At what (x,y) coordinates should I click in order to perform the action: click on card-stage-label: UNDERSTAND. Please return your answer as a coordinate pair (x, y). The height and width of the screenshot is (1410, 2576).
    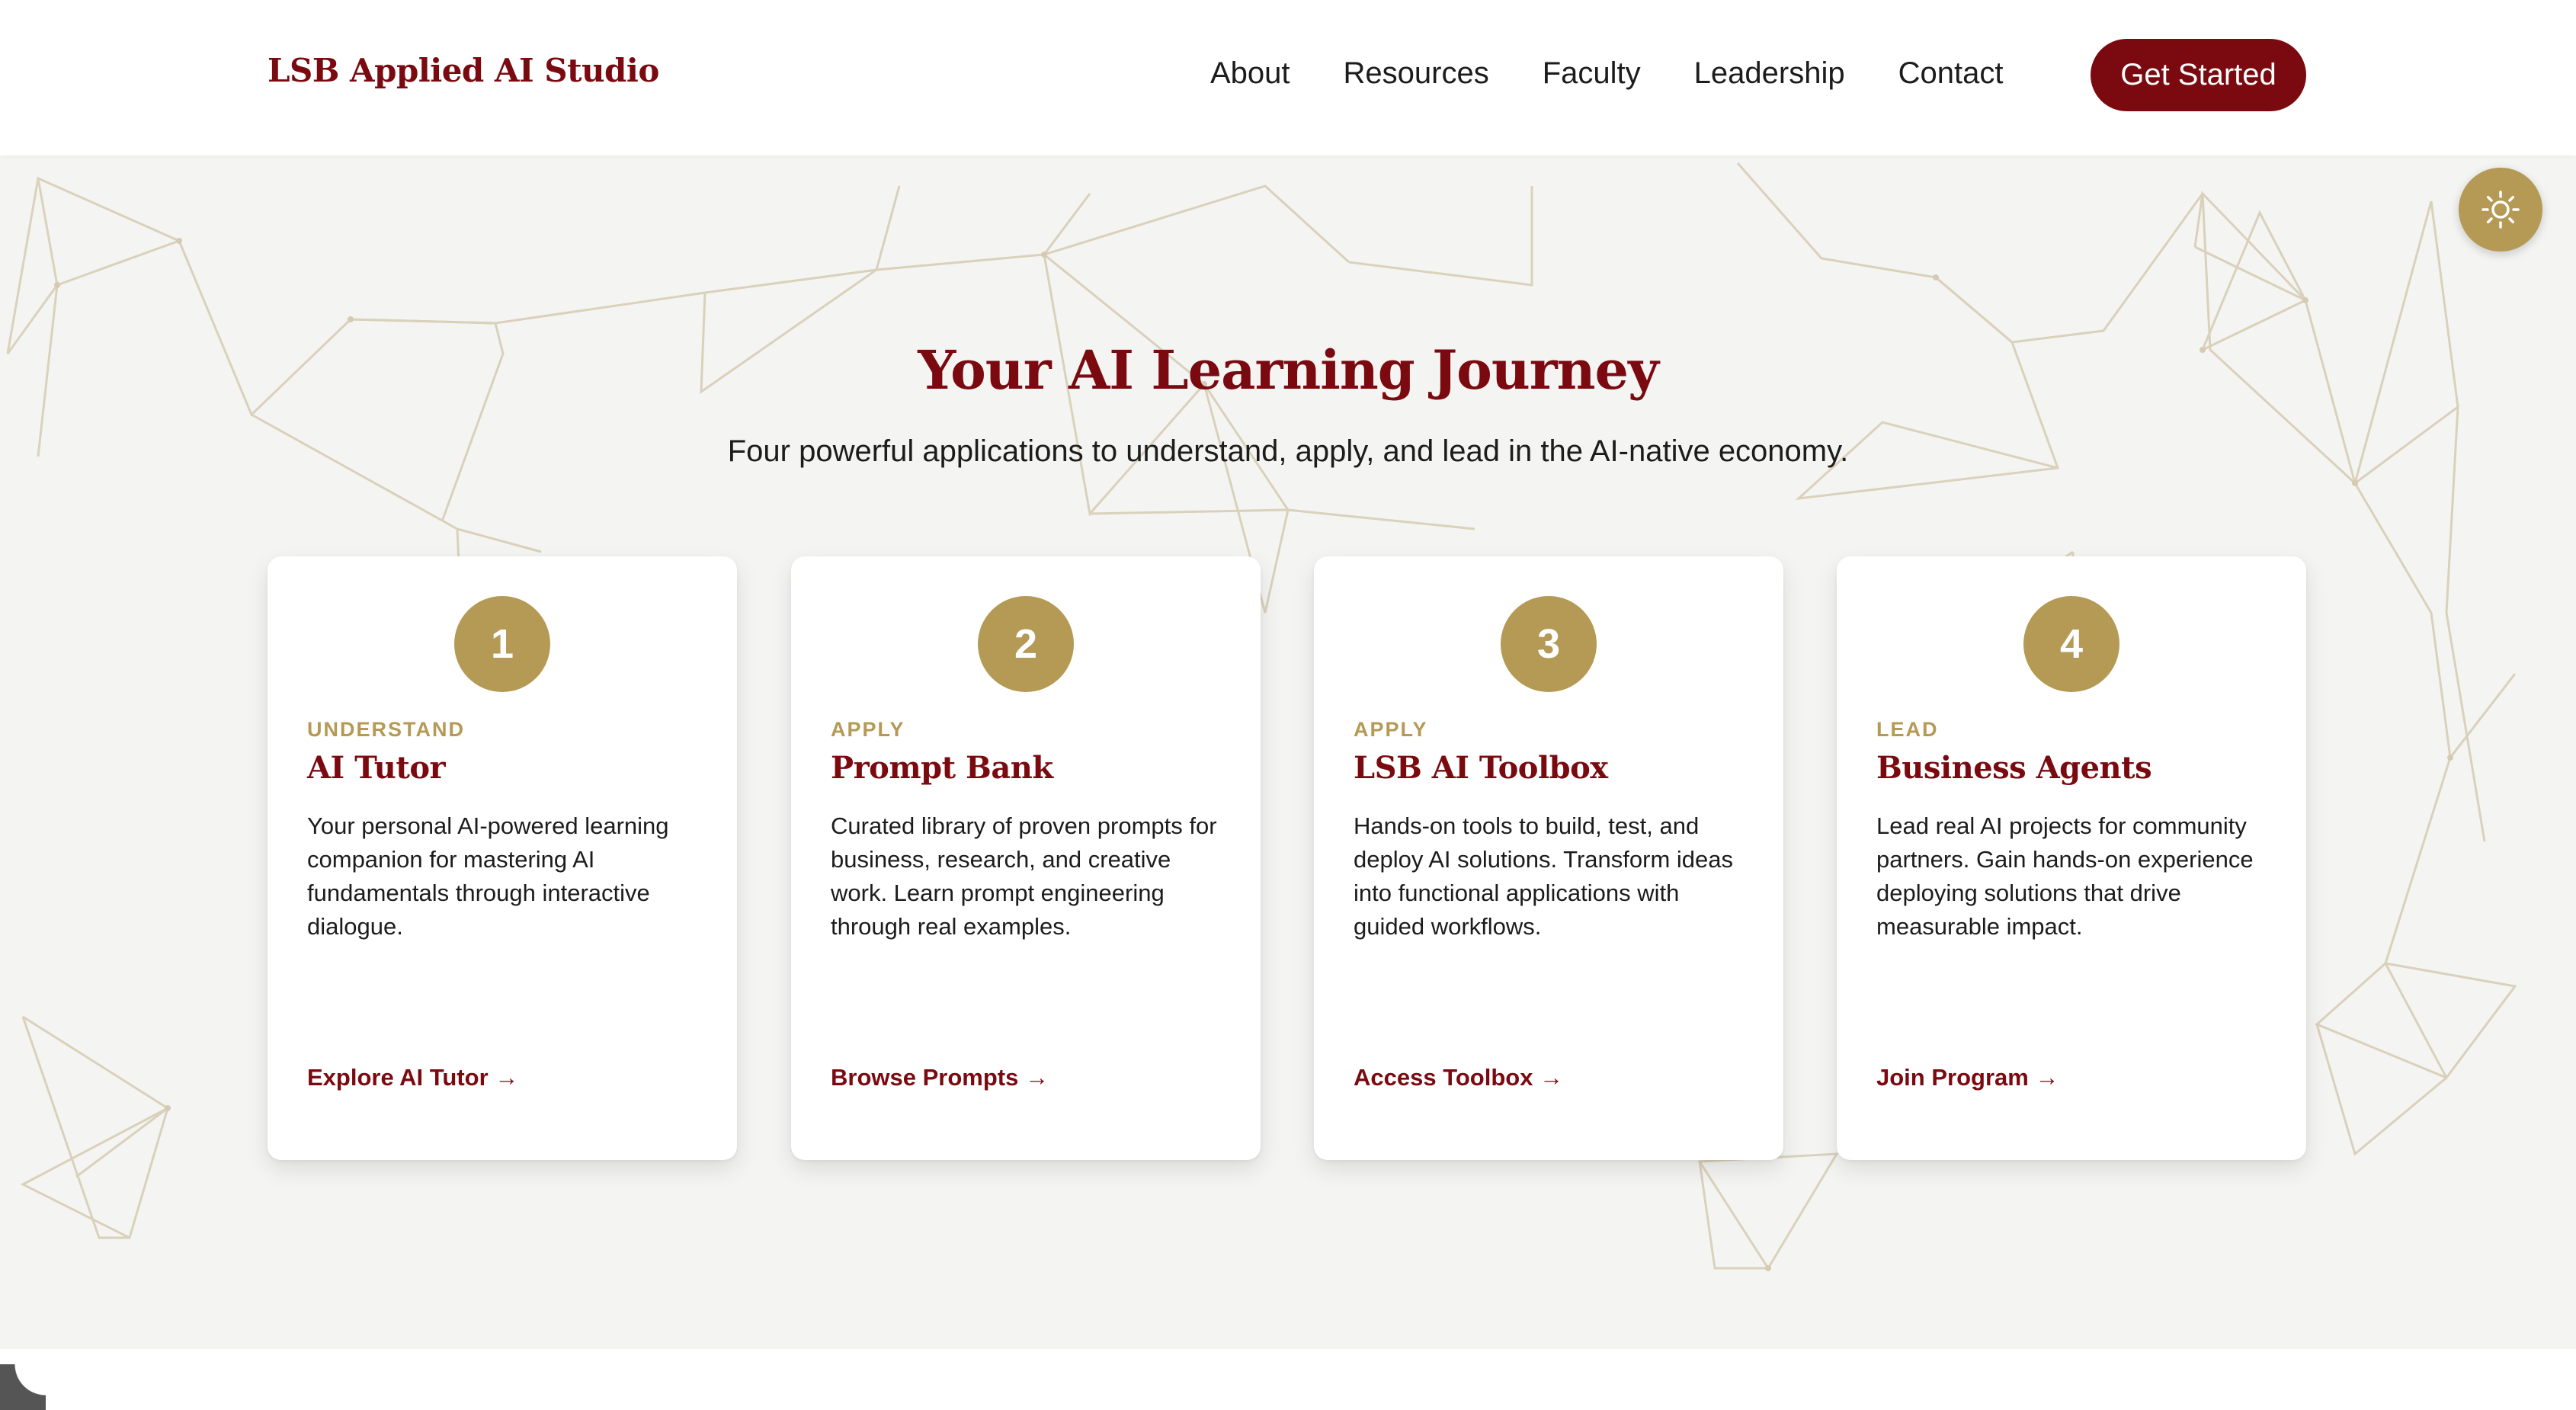
    Looking at the image, I should click on (386, 729).